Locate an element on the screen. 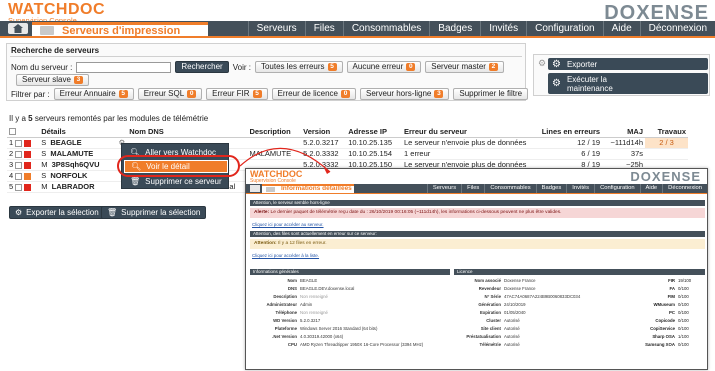 This screenshot has width=715, height=371. trash-icon: 🗑︎ is located at coordinates (112, 212).